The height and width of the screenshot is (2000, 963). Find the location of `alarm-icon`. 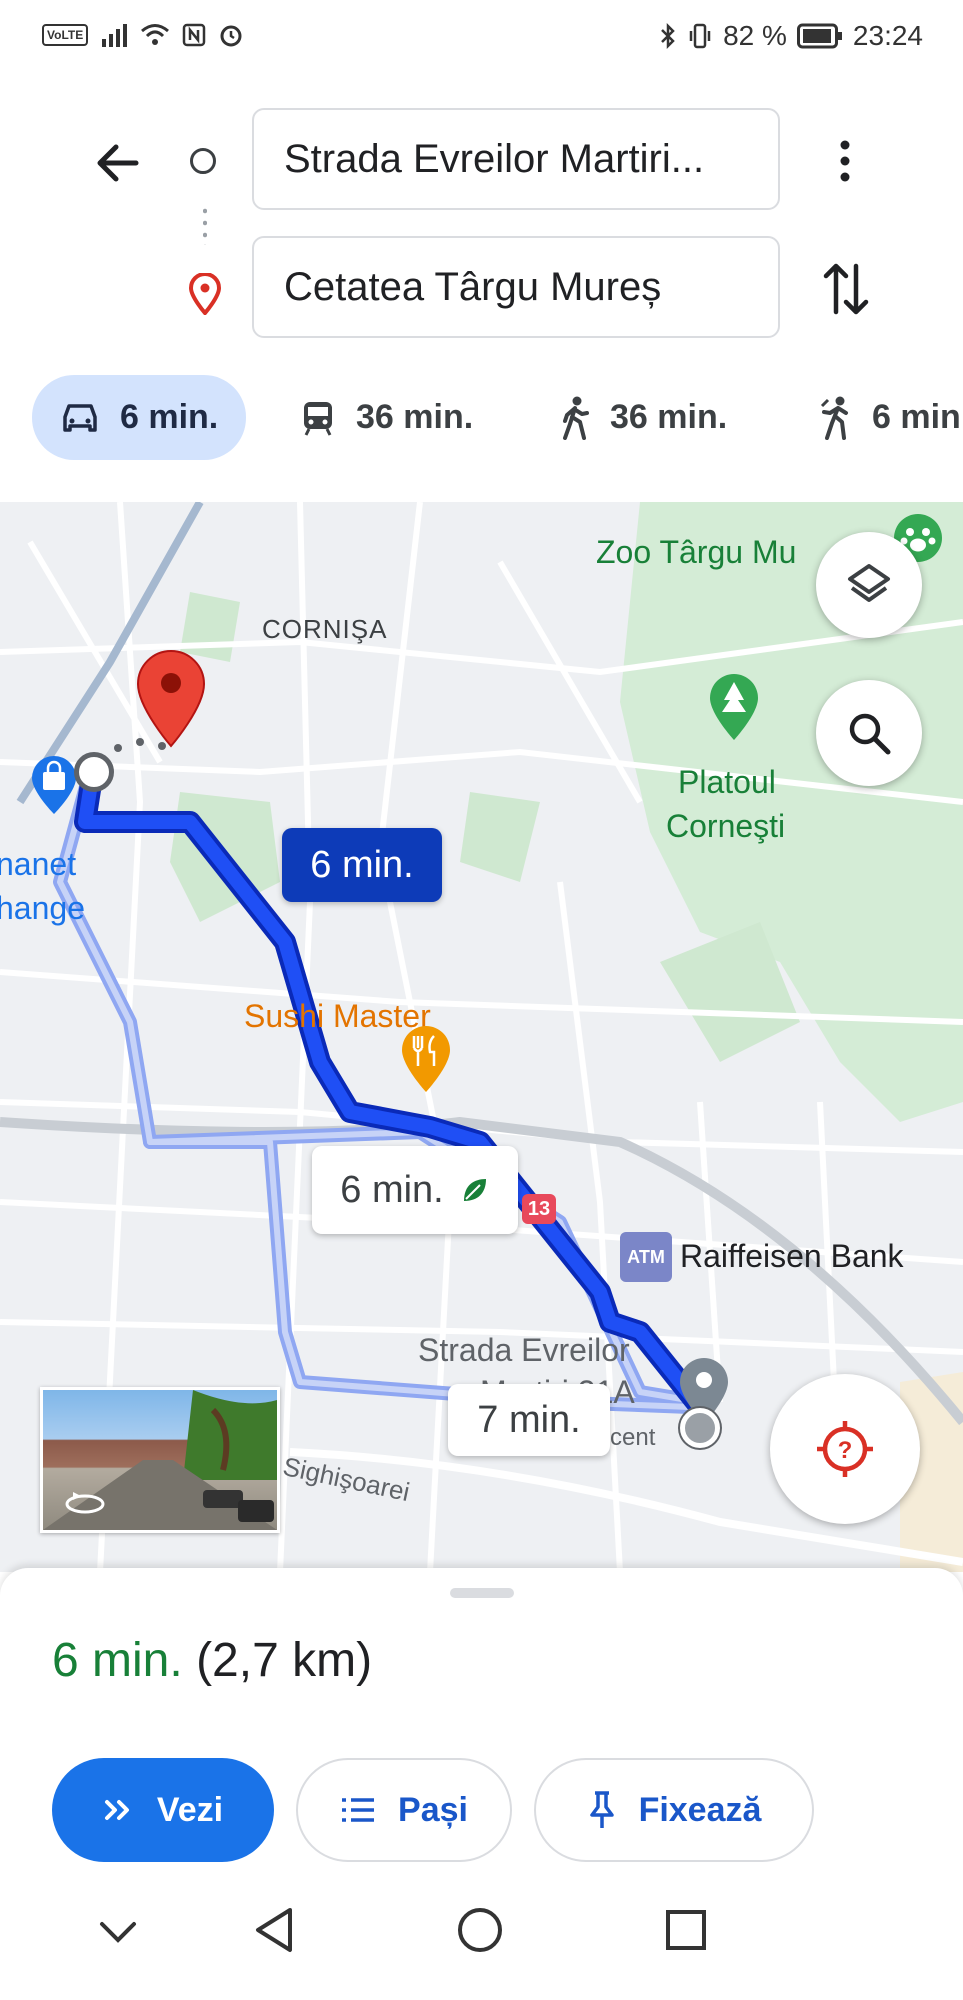

alarm-icon is located at coordinates (231, 36).